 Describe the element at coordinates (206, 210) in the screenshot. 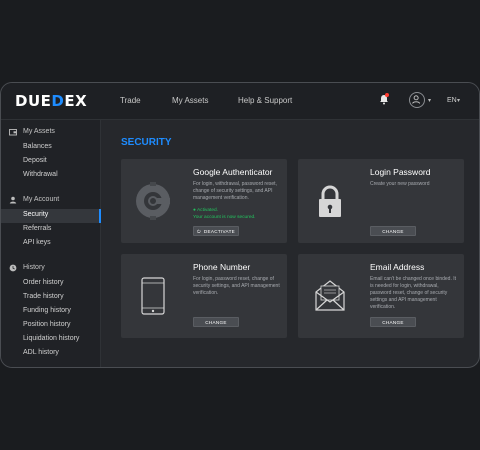

I see `status-badge: ● Activated.` at that location.